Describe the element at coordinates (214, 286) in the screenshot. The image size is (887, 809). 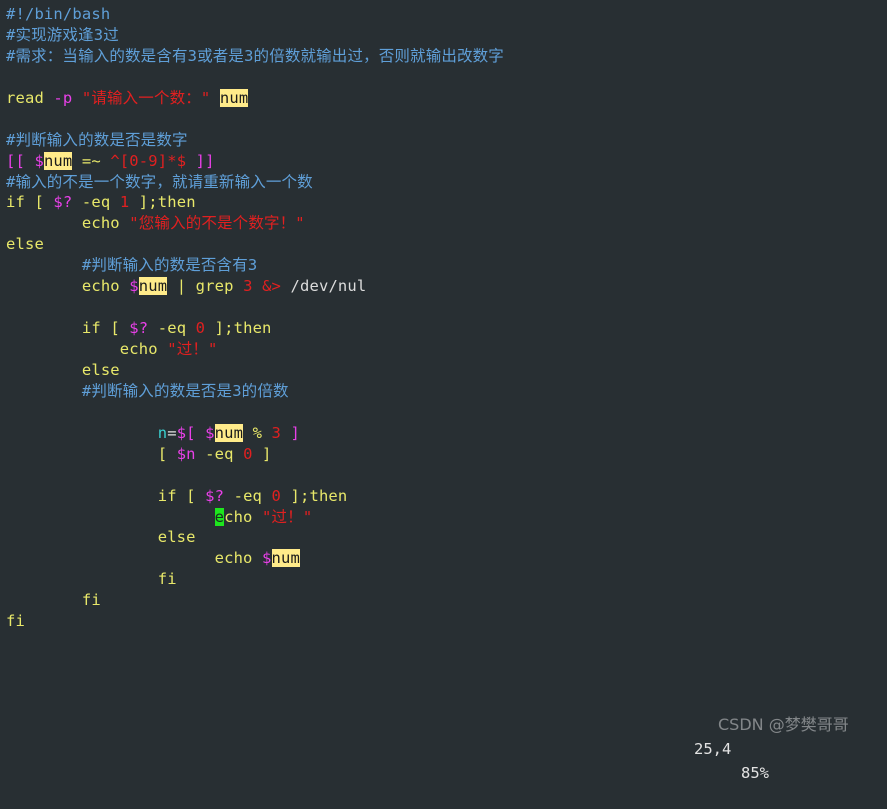
I see `grep-command: grep` at that location.